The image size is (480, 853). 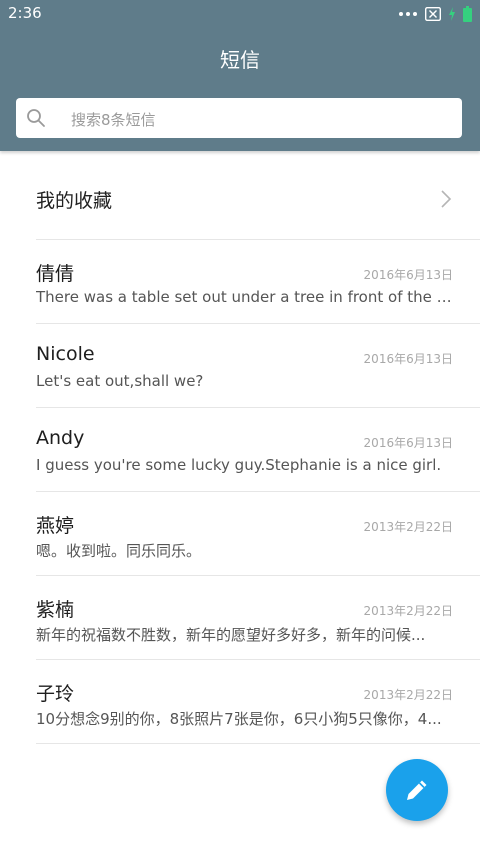 What do you see at coordinates (433, 14) in the screenshot?
I see `sim-icon` at bounding box center [433, 14].